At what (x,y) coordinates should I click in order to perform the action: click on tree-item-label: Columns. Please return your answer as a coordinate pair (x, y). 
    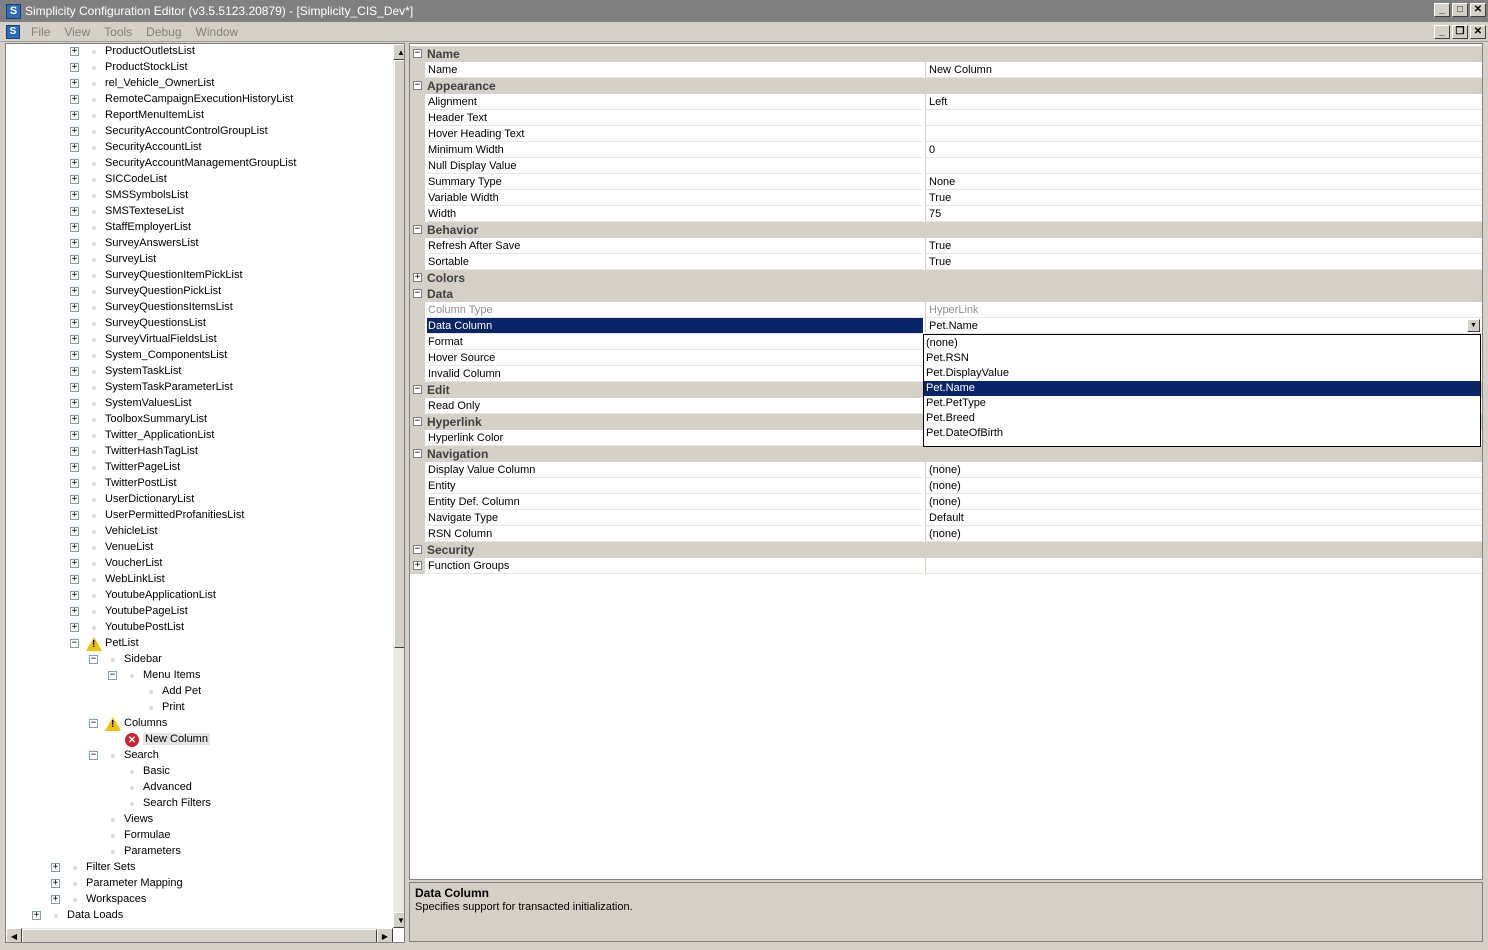
    Looking at the image, I should click on (145, 723).